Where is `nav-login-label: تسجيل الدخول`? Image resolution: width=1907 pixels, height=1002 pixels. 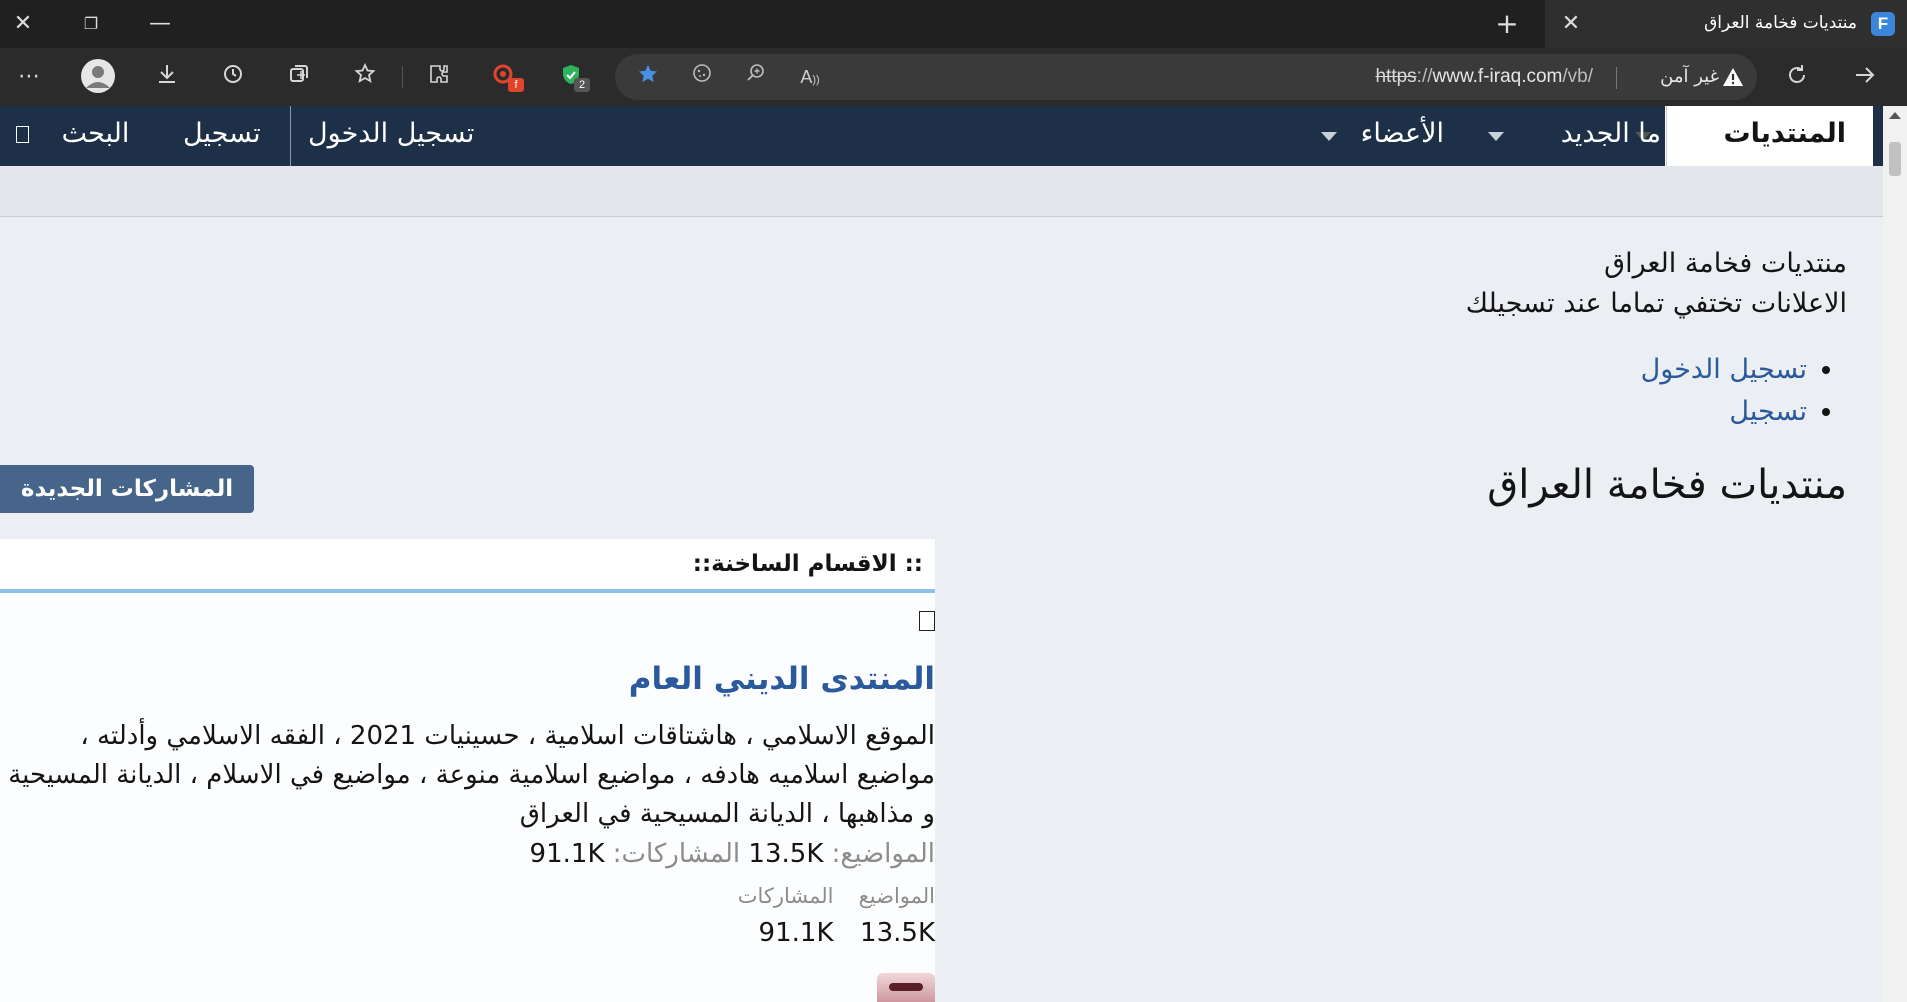 nav-login-label: تسجيل الدخول is located at coordinates (391, 133).